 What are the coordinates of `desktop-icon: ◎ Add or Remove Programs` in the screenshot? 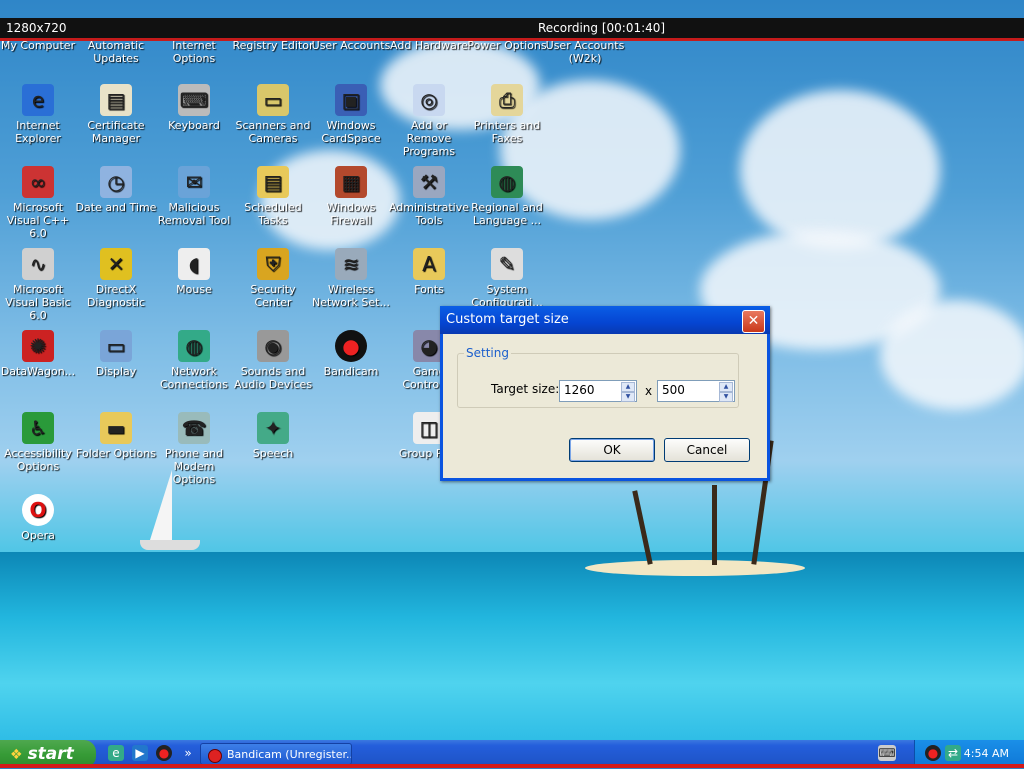 It's located at (429, 121).